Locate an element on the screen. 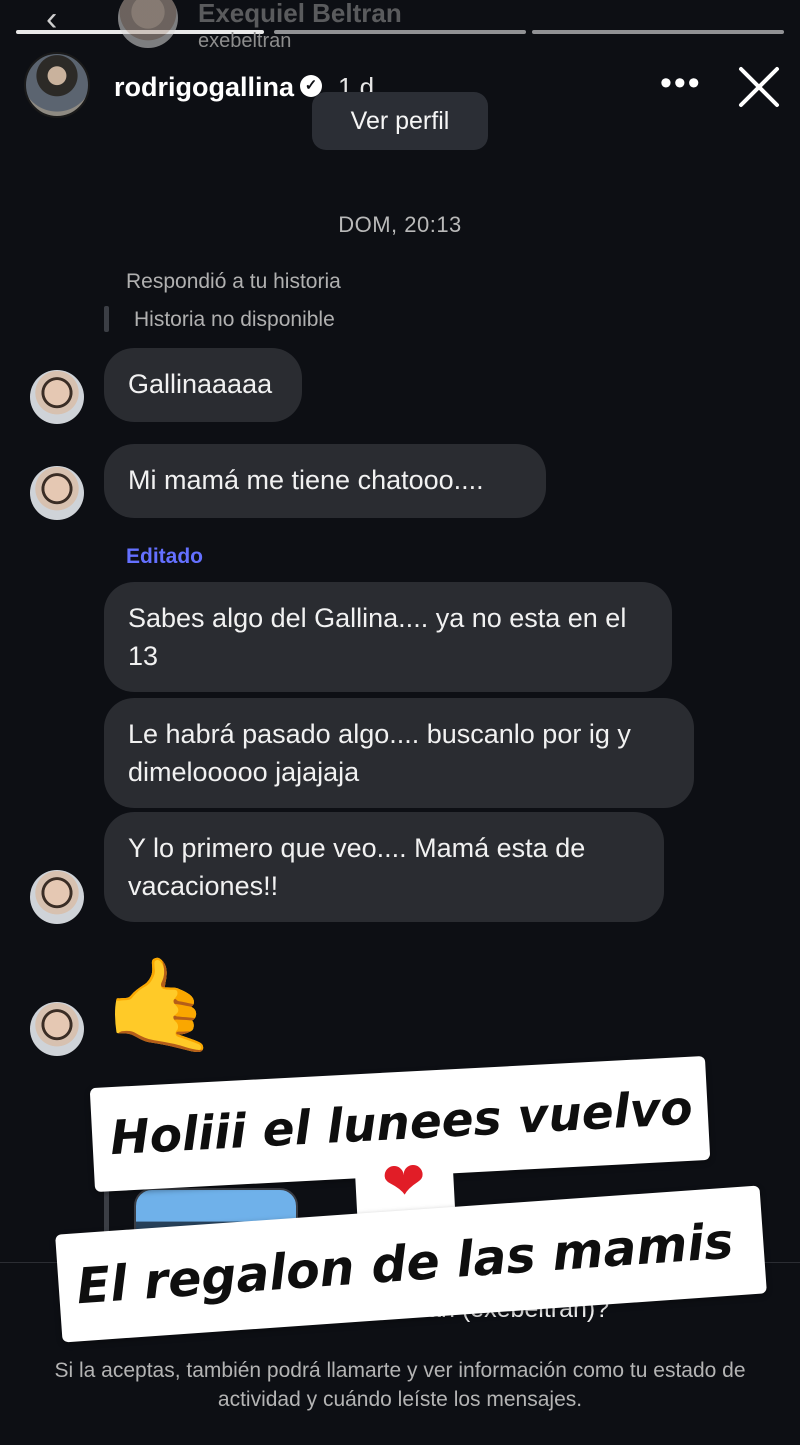 This screenshot has height=1445, width=800. chat-contact-avatar is located at coordinates (148, 24).